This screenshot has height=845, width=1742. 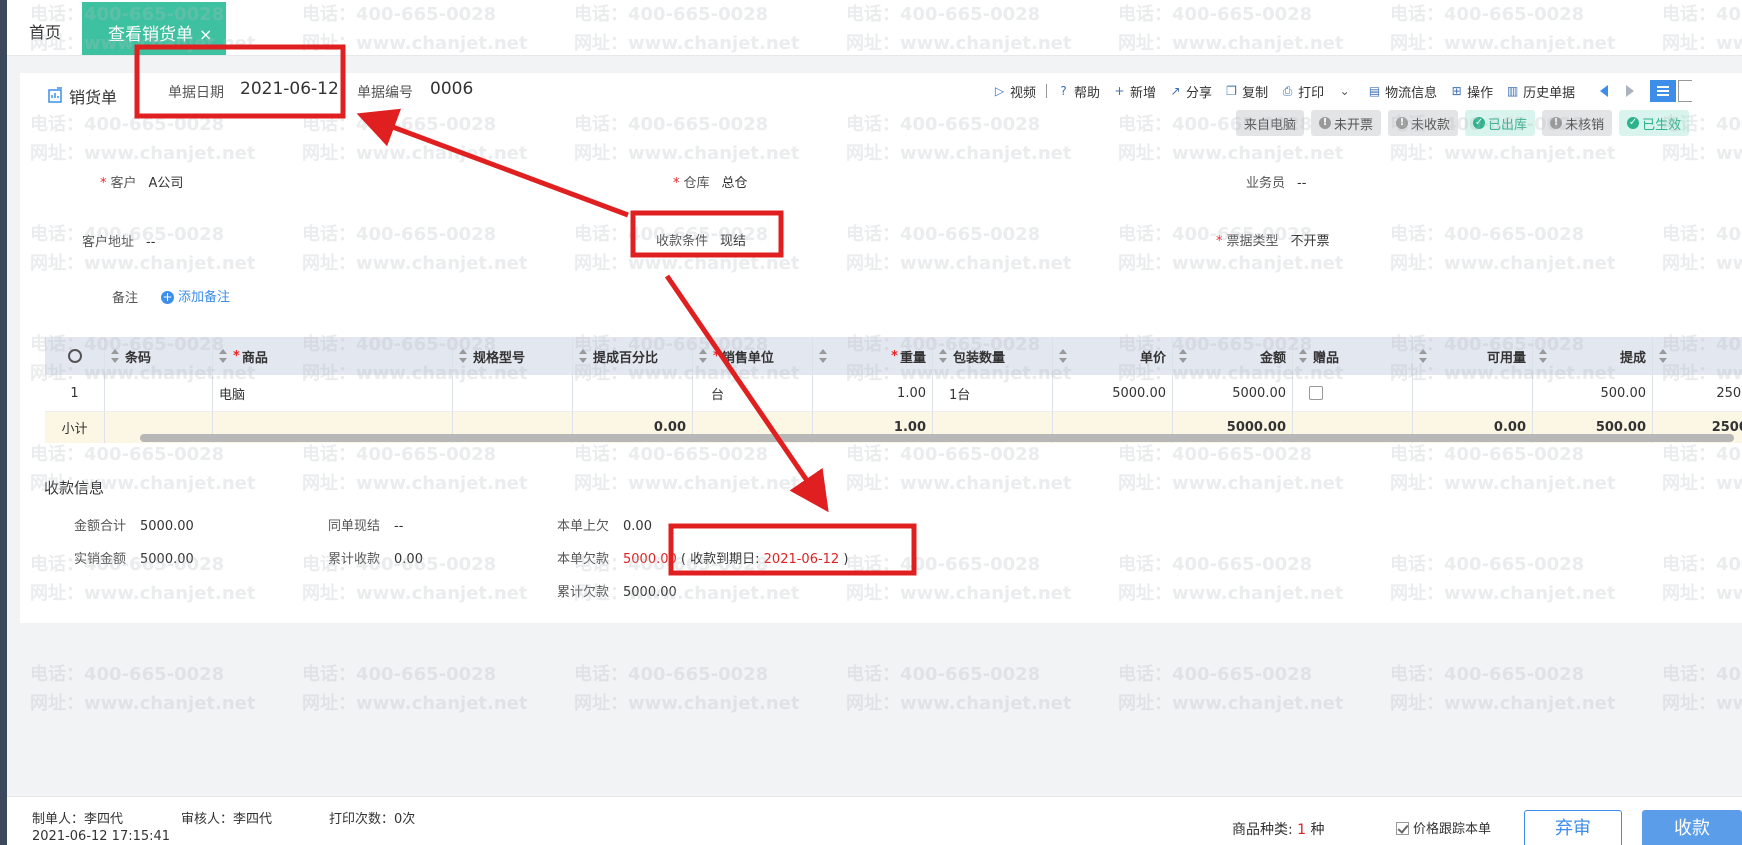 What do you see at coordinates (1113, 356) in the screenshot?
I see `col-unit-price: 单价` at bounding box center [1113, 356].